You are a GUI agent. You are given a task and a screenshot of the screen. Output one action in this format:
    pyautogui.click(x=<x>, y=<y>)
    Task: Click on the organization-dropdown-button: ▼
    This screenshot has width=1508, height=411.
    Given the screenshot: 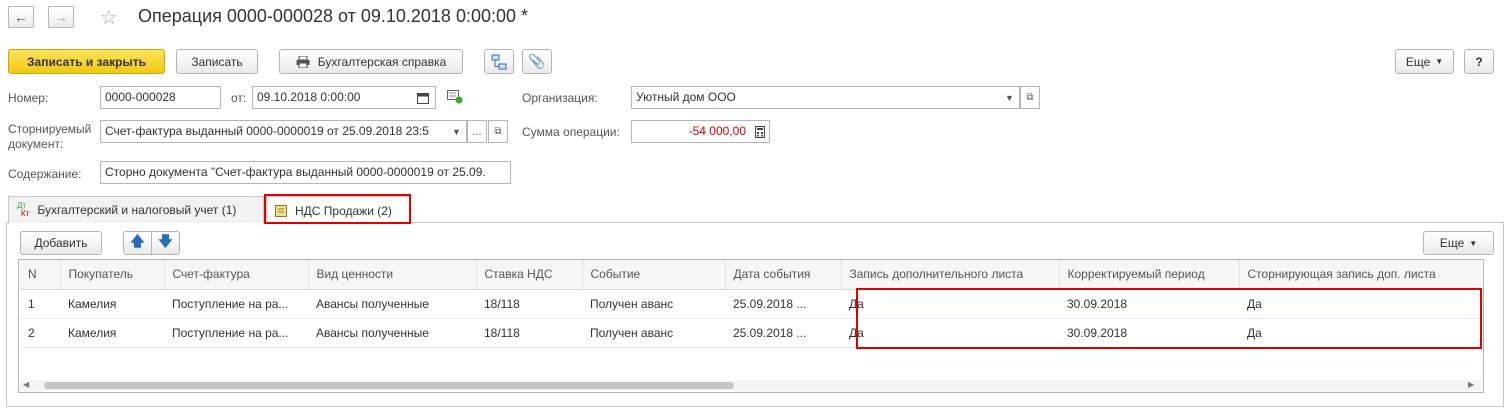 What is the action you would take?
    pyautogui.click(x=1010, y=97)
    